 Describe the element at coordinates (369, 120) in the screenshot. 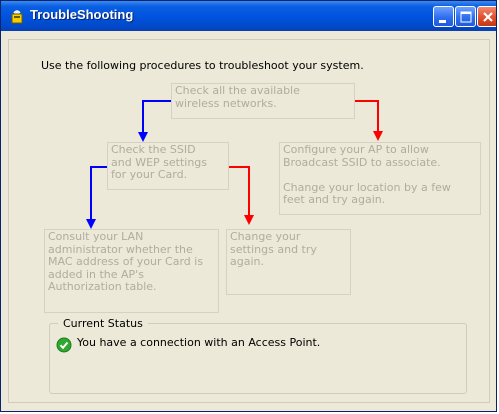

I see `red-arrow-to-configure` at that location.